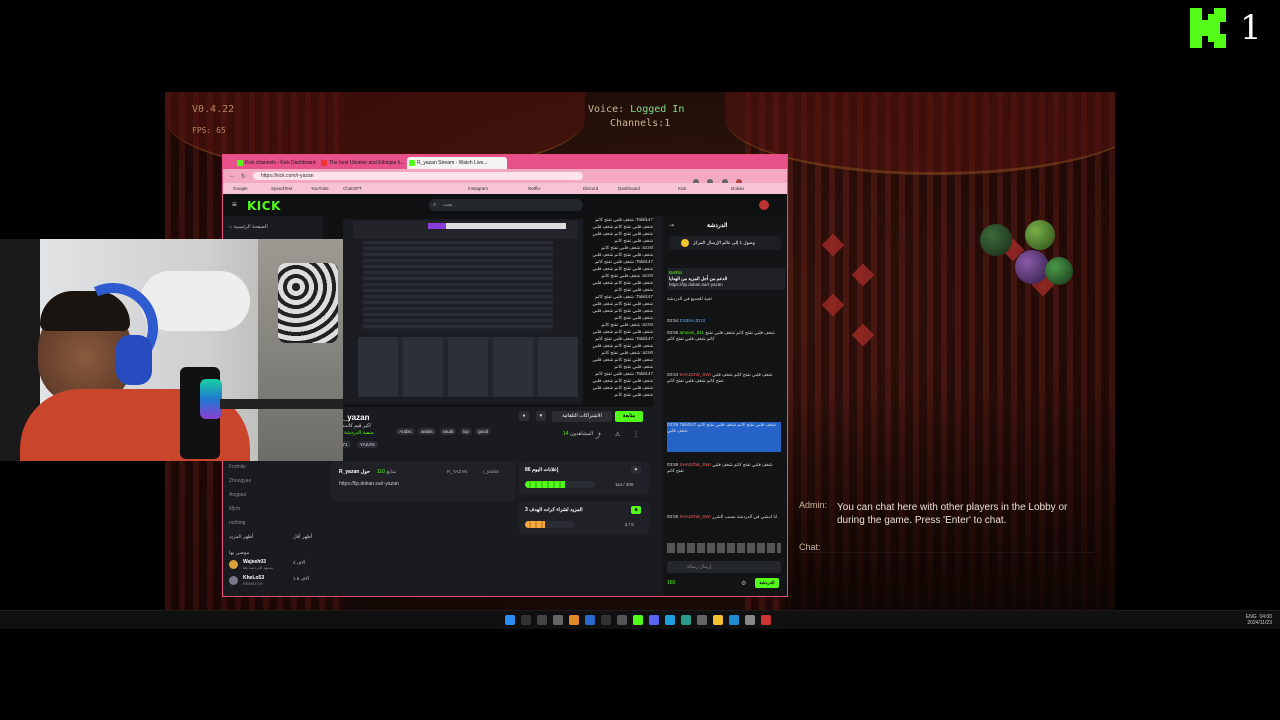 The image size is (1280, 720). What do you see at coordinates (629, 188) in the screenshot?
I see `bookmark: Dashboard` at bounding box center [629, 188].